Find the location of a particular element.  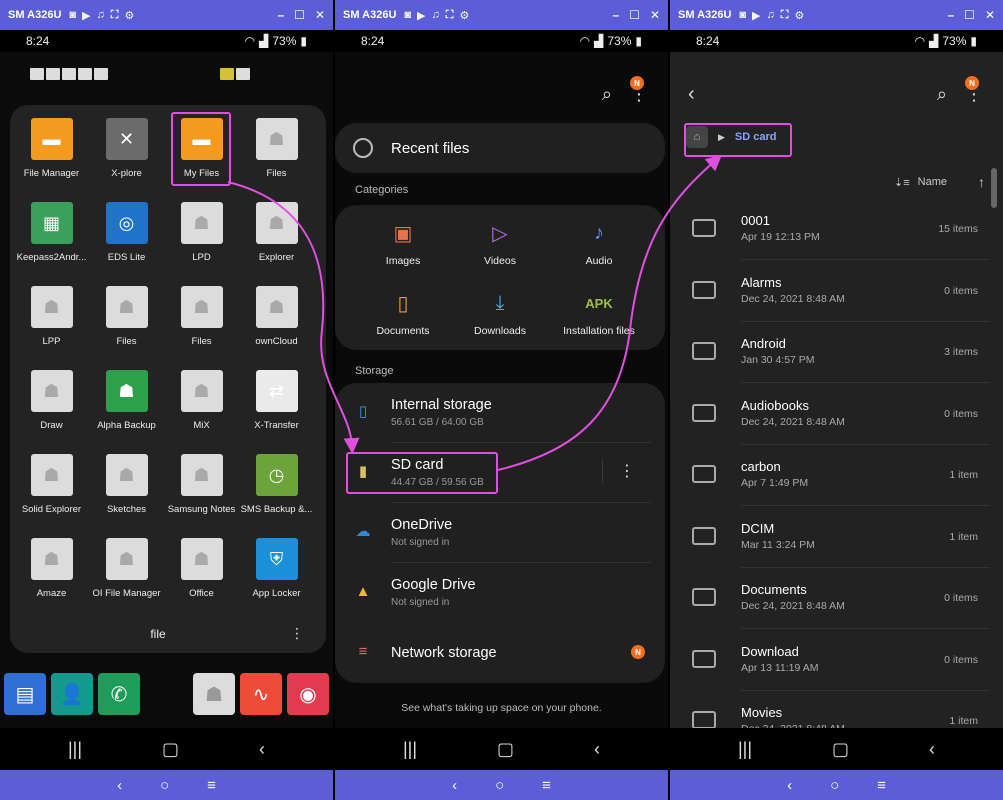

messages-app-icon: ▤ is located at coordinates (25, 694).